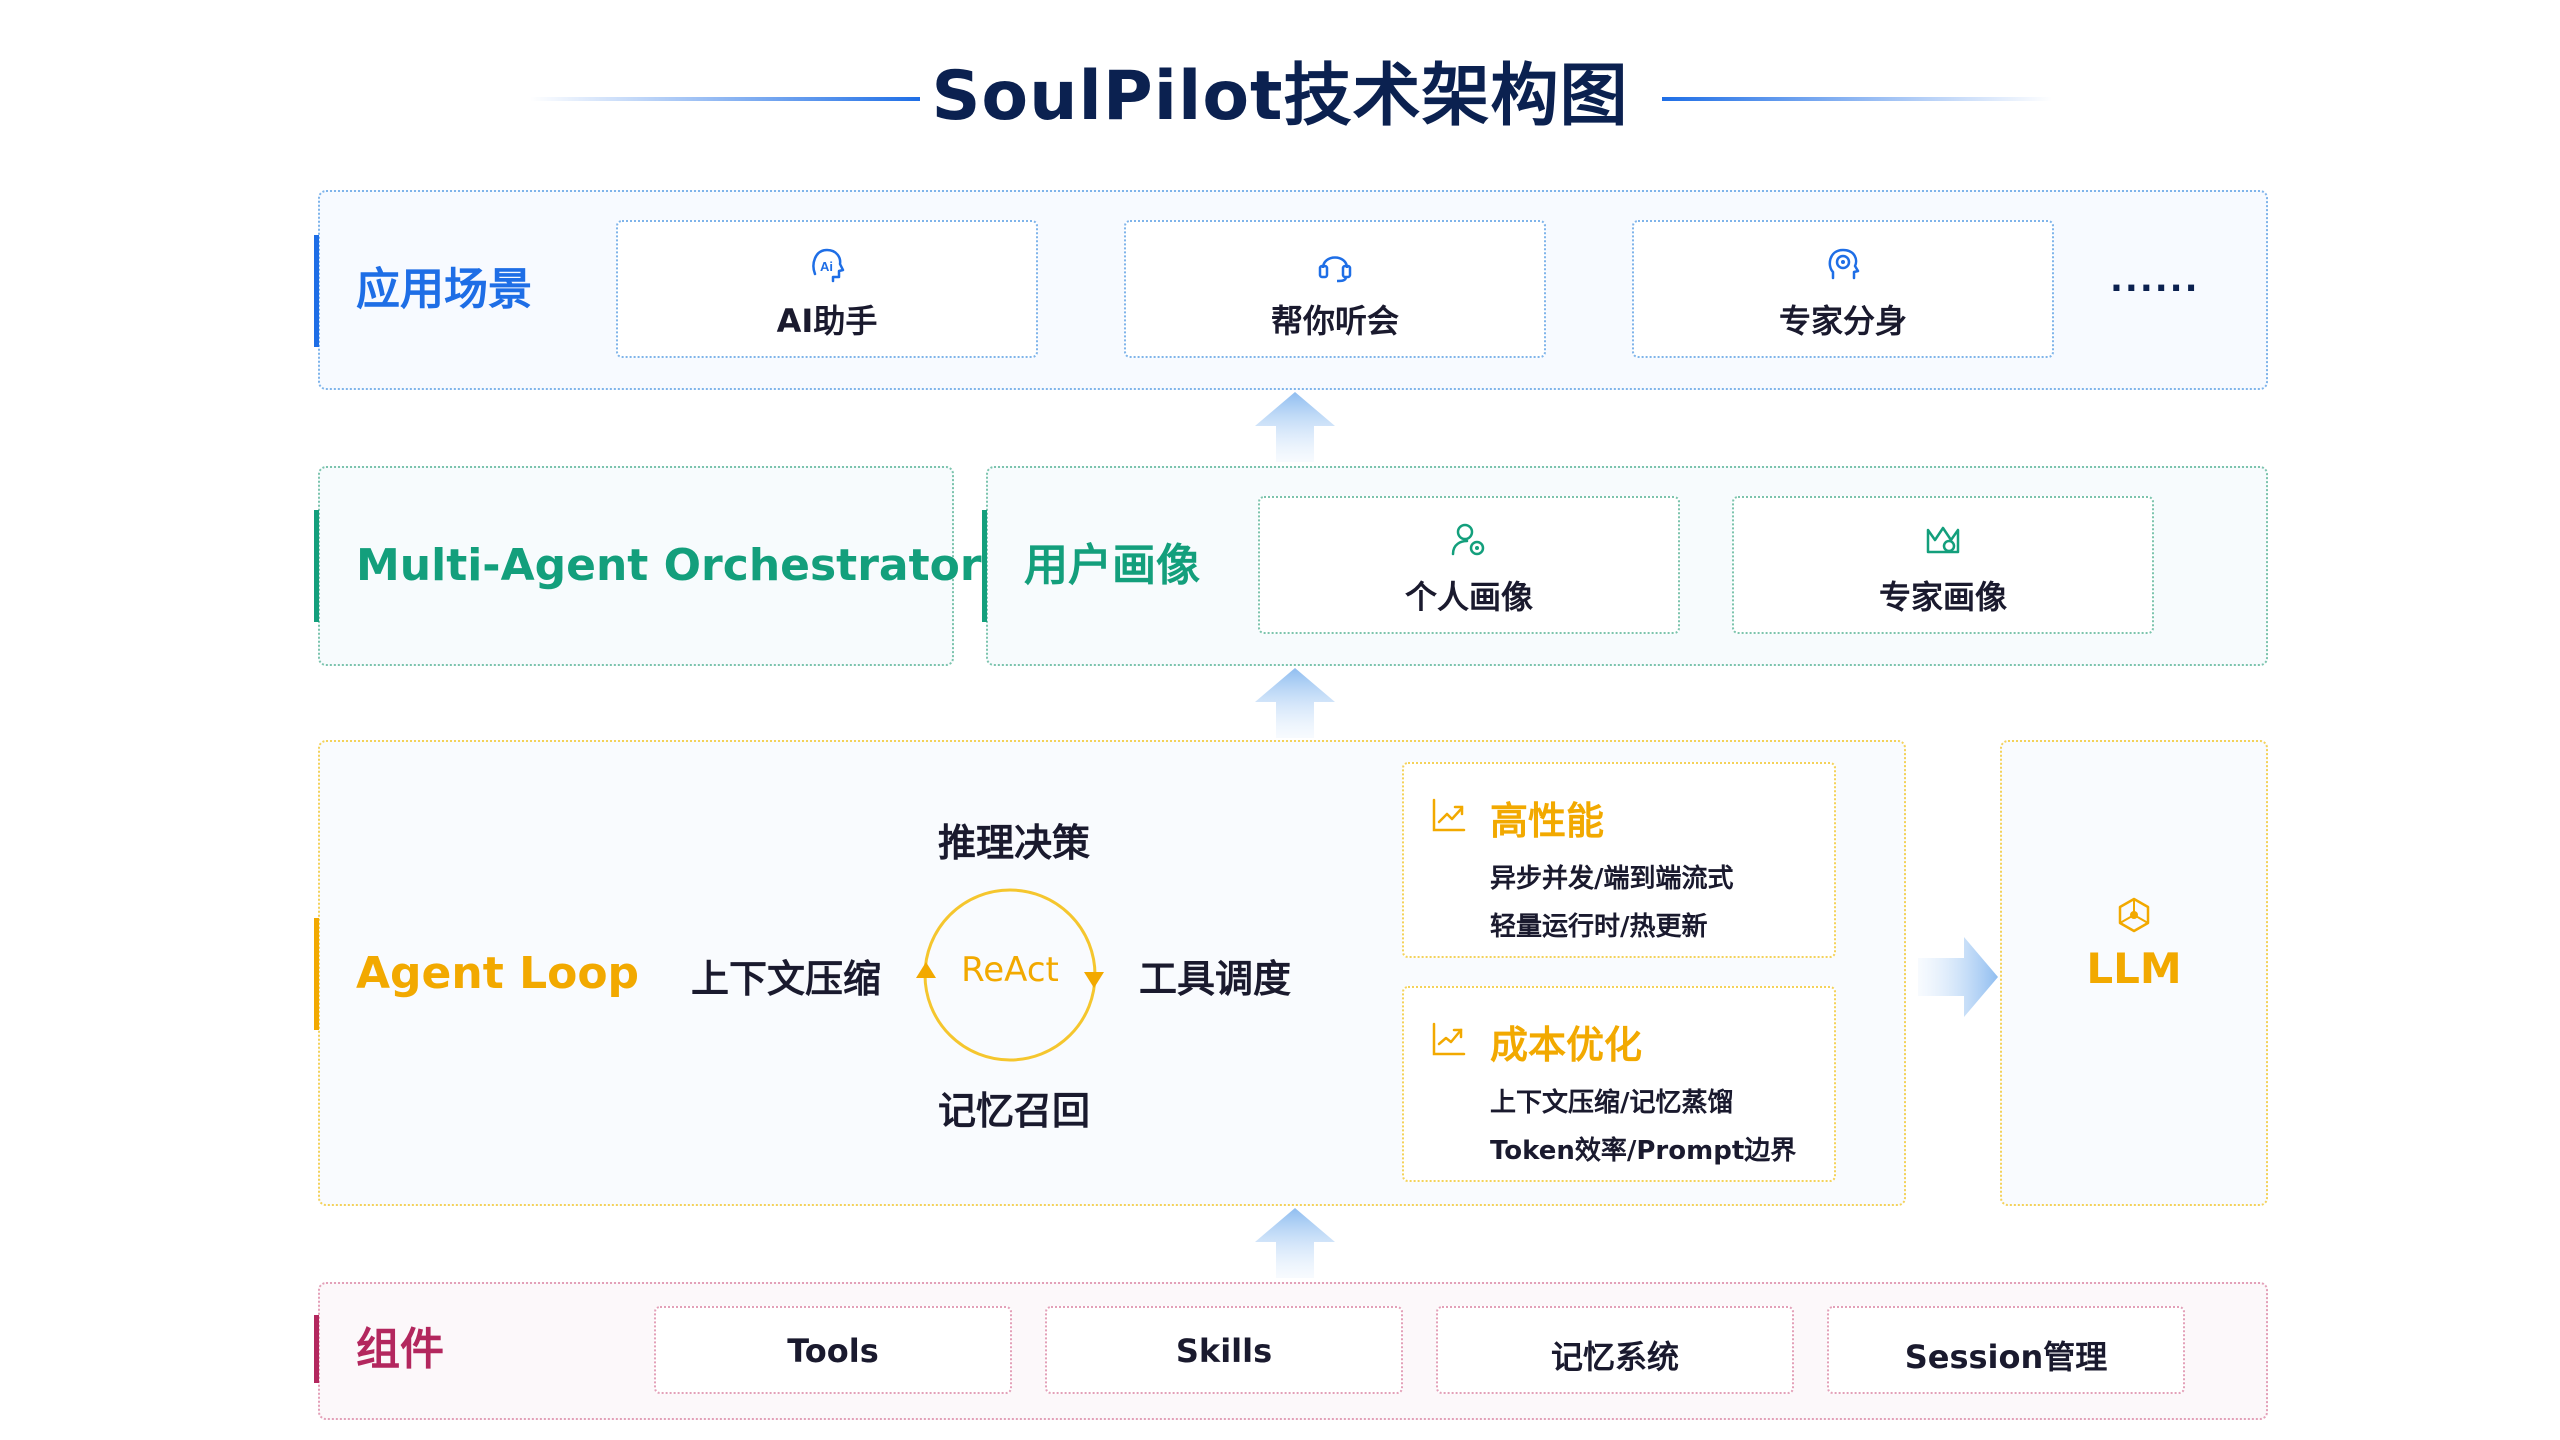 The height and width of the screenshot is (1440, 2560). I want to click on components-label: 组件, so click(400, 1349).